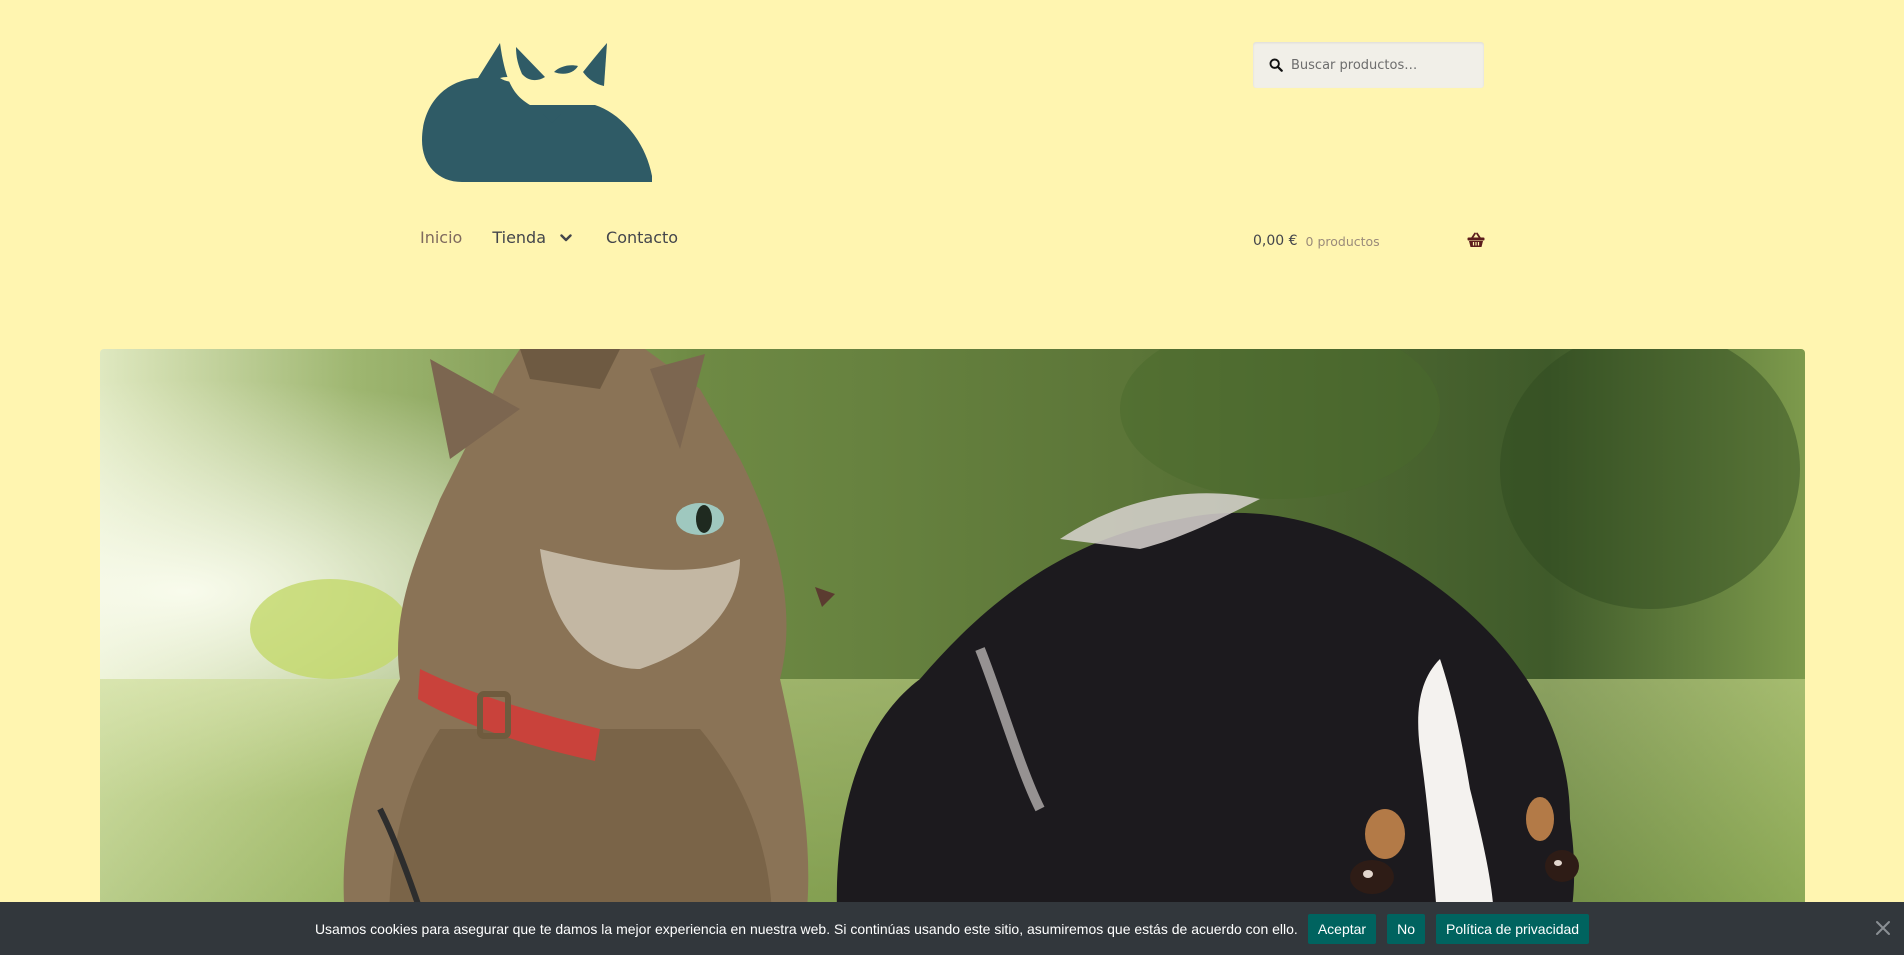  I want to click on chevron-down-icon, so click(566, 238).